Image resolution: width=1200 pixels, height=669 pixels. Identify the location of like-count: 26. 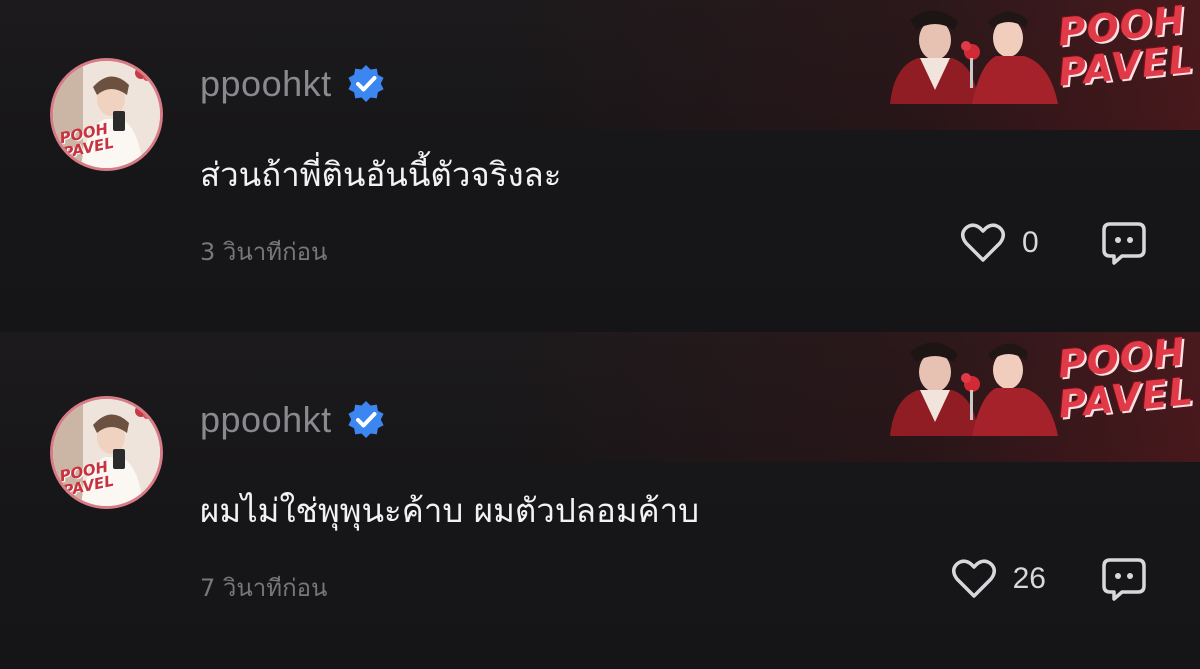
(1029, 578).